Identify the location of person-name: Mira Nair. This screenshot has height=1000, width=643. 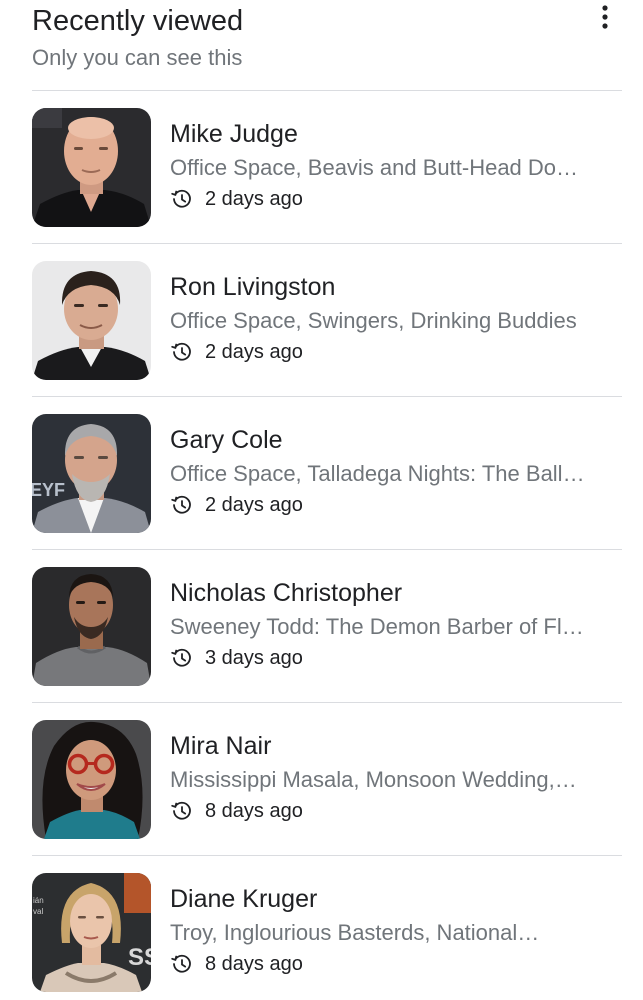
(390, 746).